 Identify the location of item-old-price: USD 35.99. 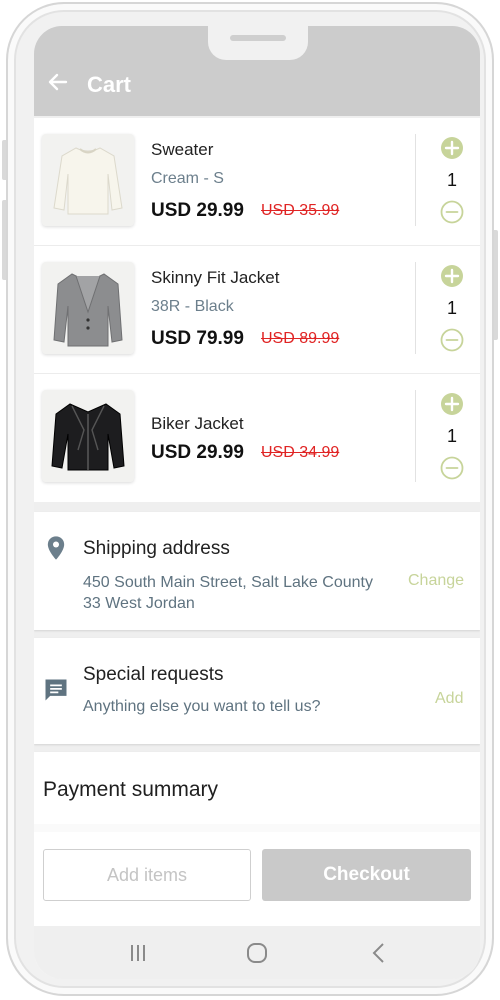
(300, 210).